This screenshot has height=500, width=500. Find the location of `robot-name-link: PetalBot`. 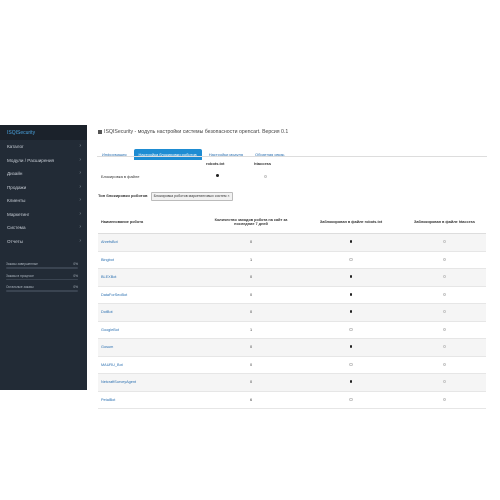

robot-name-link: PetalBot is located at coordinates (150, 400).